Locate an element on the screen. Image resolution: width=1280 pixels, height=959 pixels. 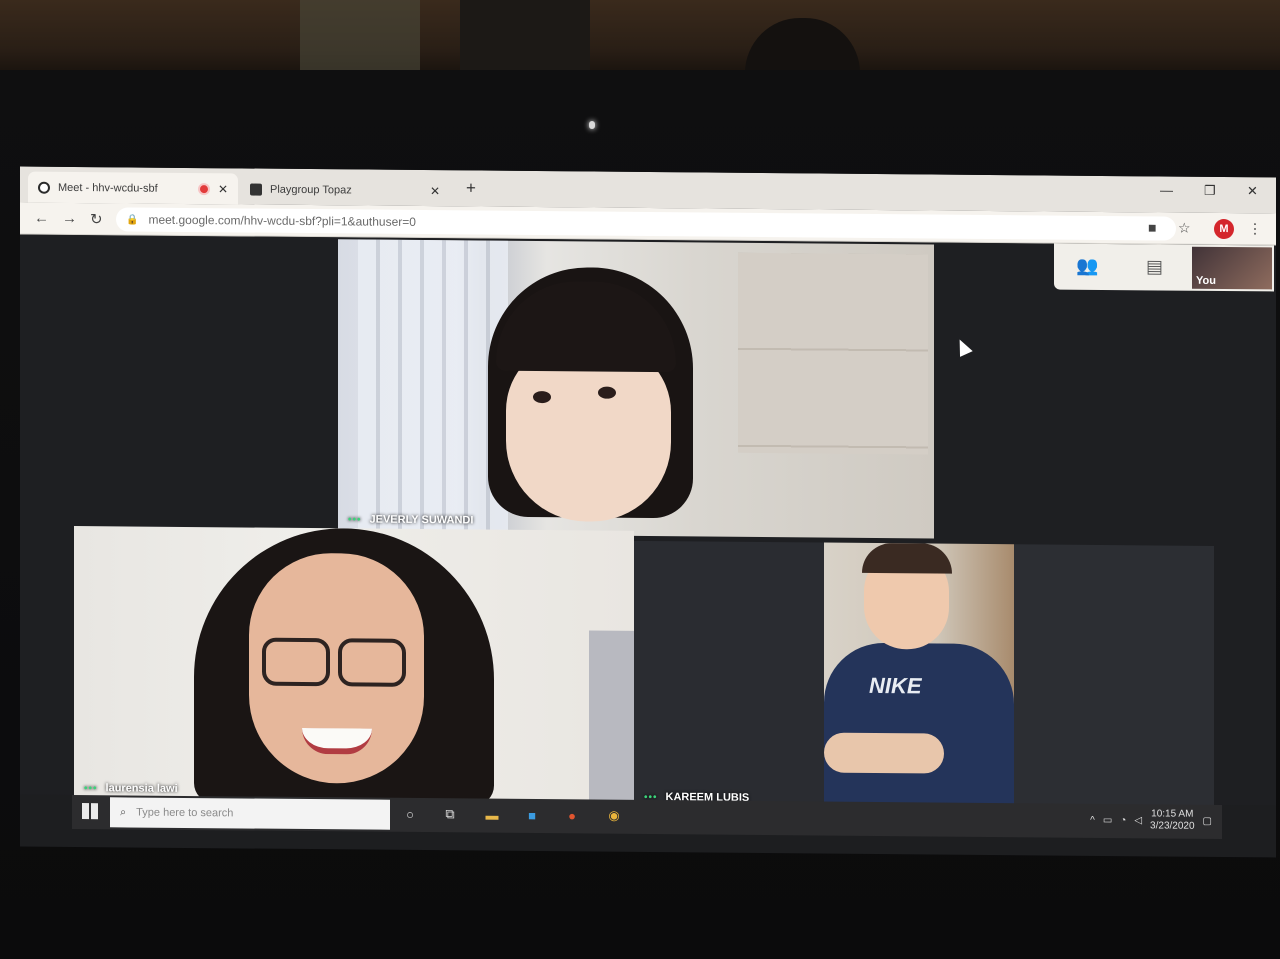
clock: 10:15 AM 3/23/2020 is located at coordinates (1172, 820).